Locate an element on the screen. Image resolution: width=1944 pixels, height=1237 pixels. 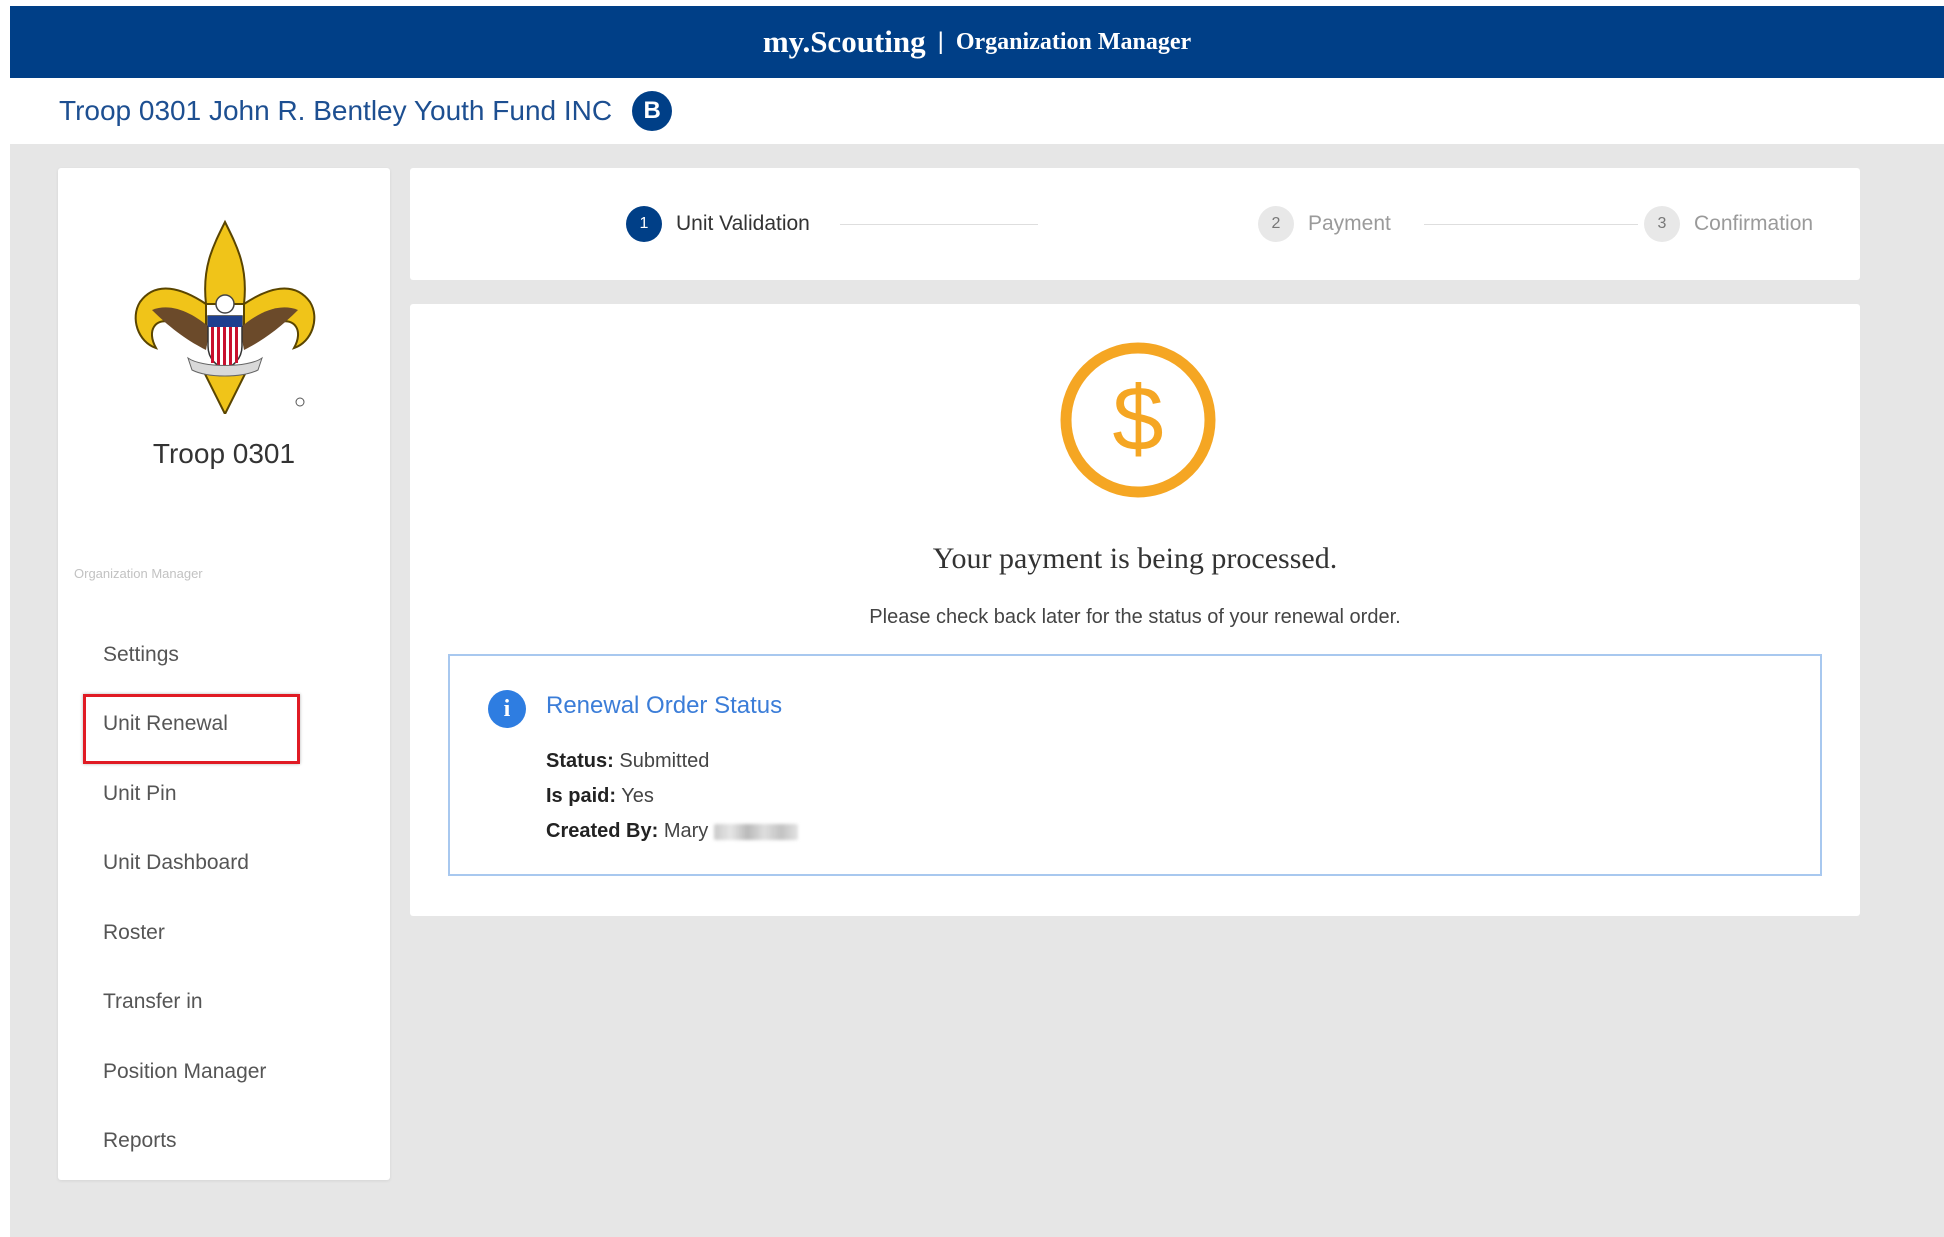
status-row: Status: Submitted is located at coordinates (672, 761).